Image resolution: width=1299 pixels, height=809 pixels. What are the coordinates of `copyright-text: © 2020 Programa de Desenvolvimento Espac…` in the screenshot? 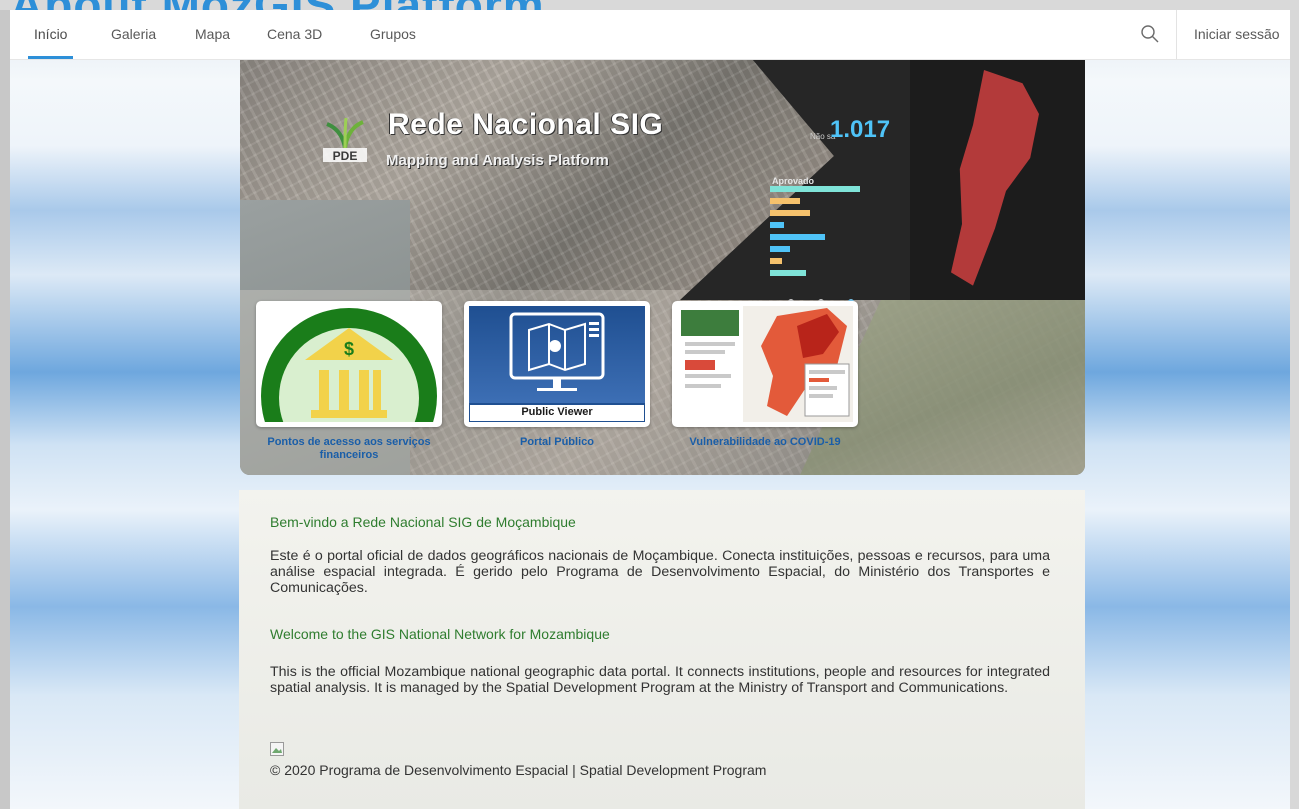 It's located at (518, 770).